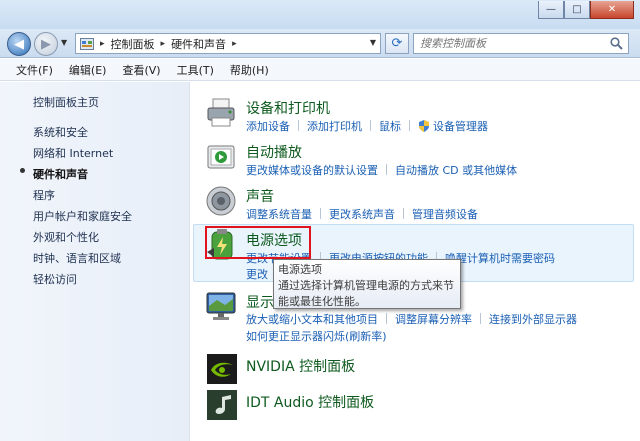 Image resolution: width=640 pixels, height=441 pixels. Describe the element at coordinates (222, 113) in the screenshot. I see `printer-icon` at that location.